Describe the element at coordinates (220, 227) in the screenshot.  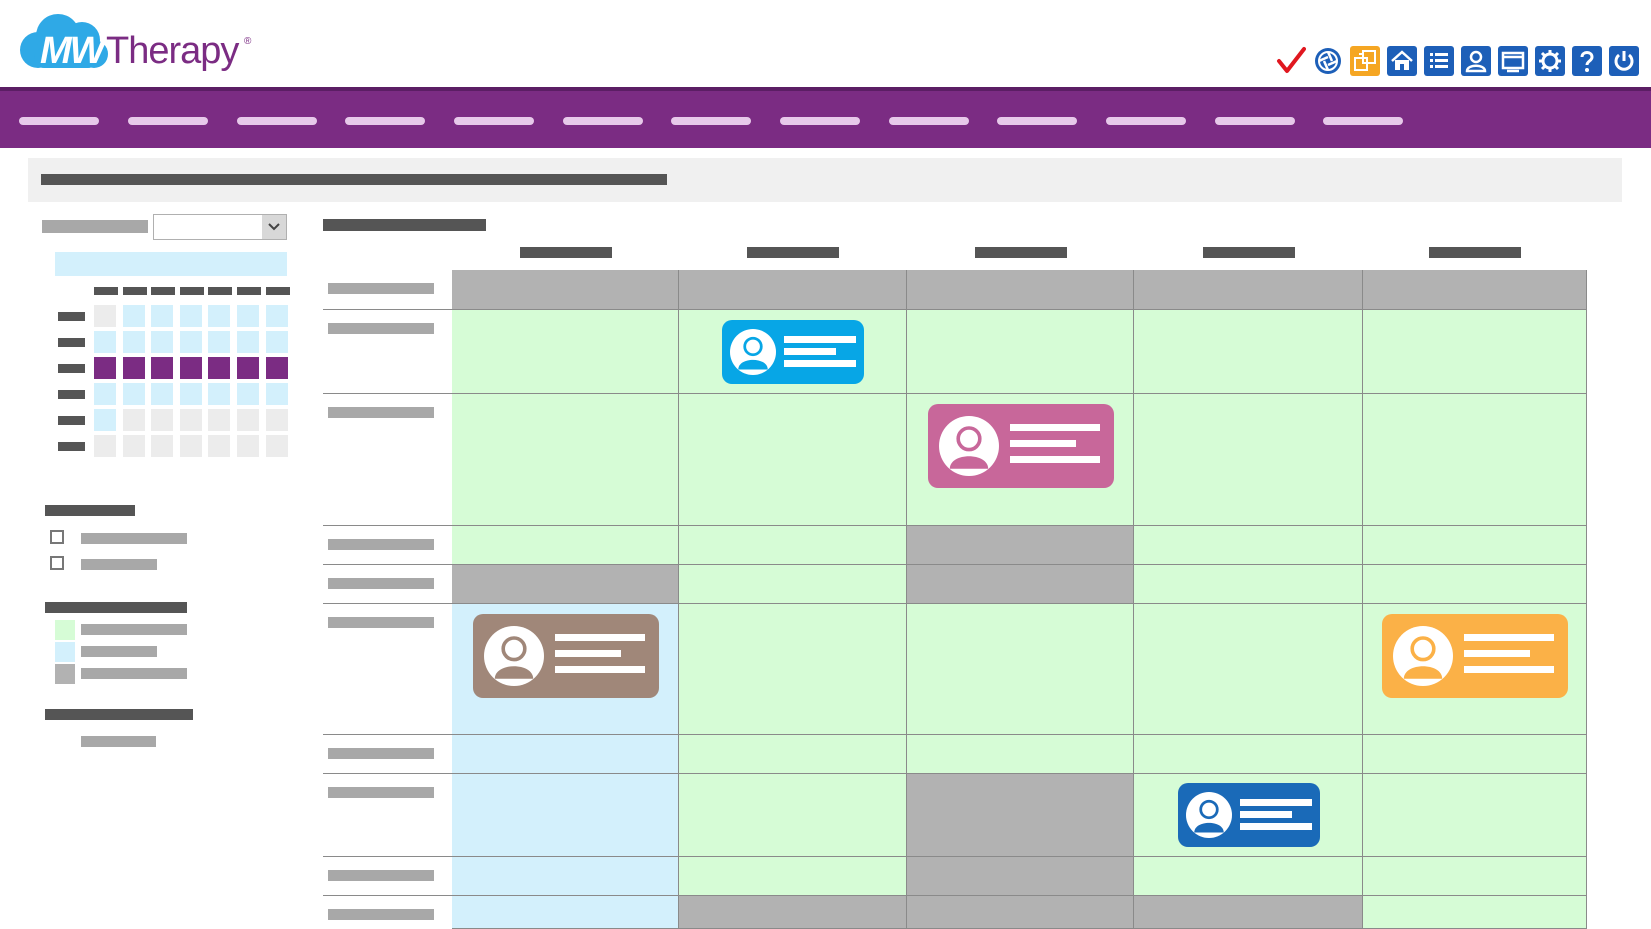
I see `provider-select` at that location.